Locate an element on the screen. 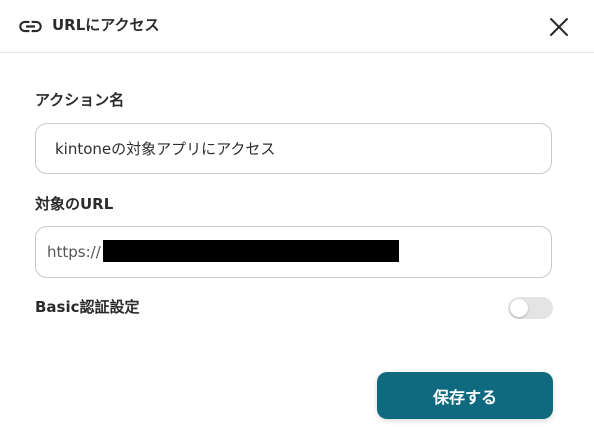 This screenshot has width=594, height=427. save-button: 保存する is located at coordinates (465, 395).